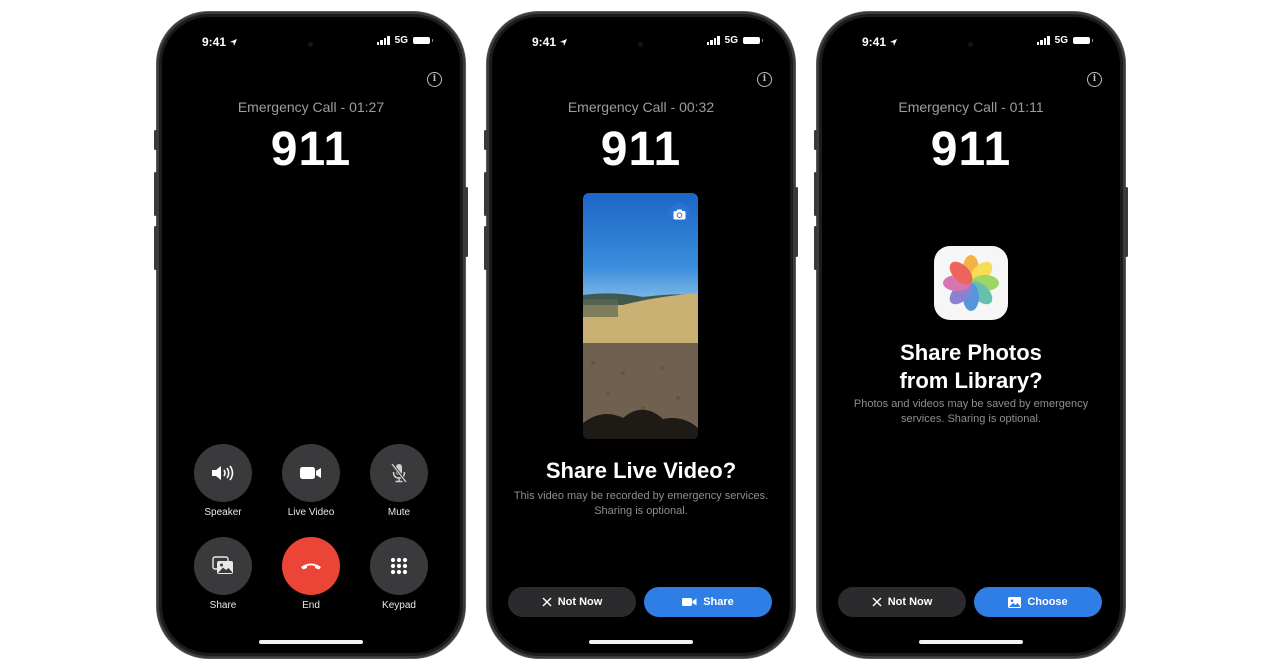 The width and height of the screenshot is (1280, 669). What do you see at coordinates (399, 473) in the screenshot?
I see `mic-muted-icon` at bounding box center [399, 473].